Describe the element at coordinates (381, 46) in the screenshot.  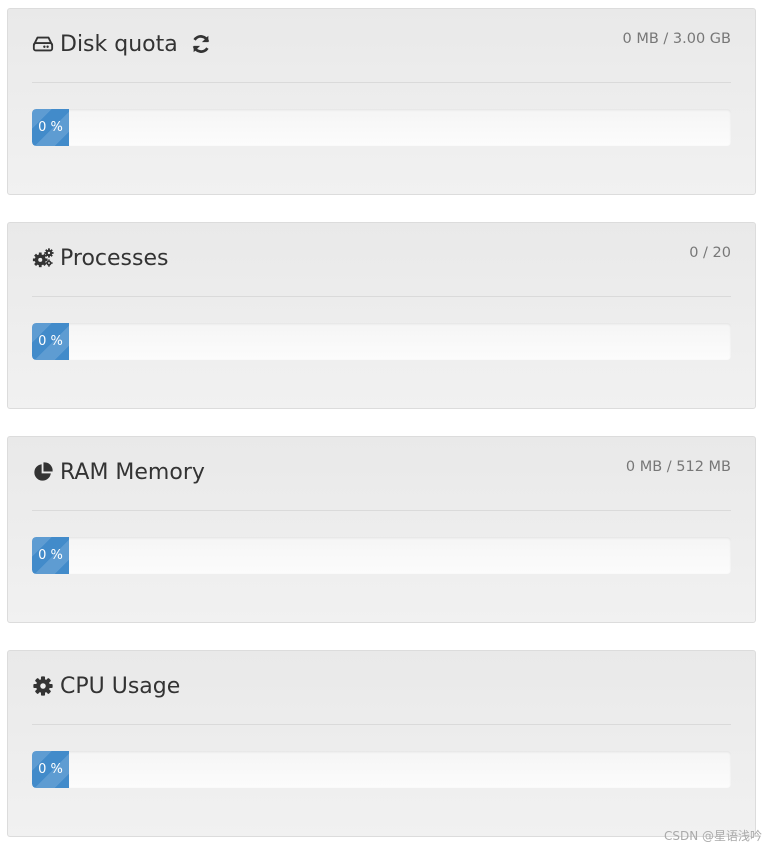
I see `disk-quota-header: Disk quota 0 MB / 3.00 GB` at that location.